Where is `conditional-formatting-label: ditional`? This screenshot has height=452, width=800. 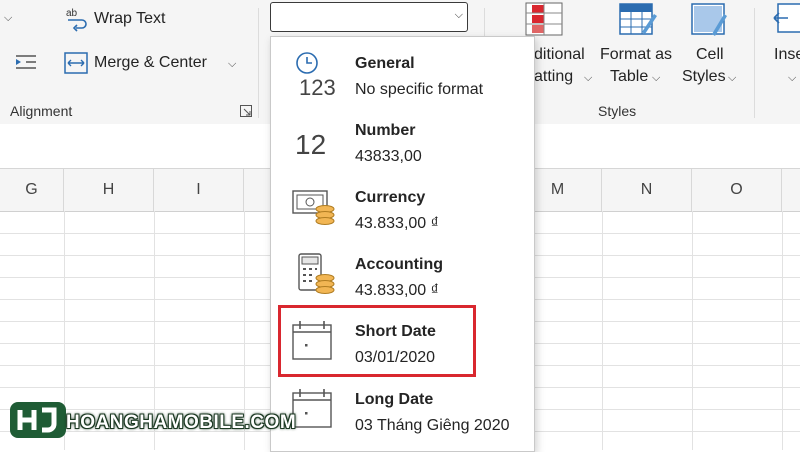 conditional-formatting-label: ditional is located at coordinates (559, 54).